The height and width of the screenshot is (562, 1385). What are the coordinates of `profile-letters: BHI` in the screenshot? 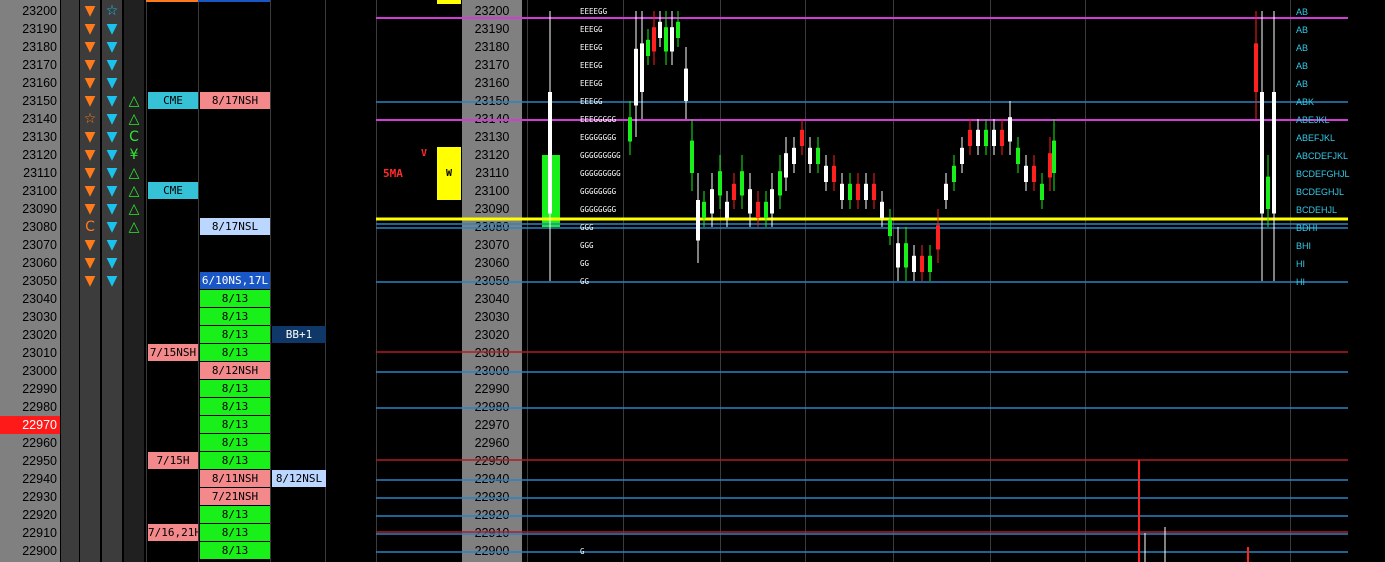 It's located at (1304, 246).